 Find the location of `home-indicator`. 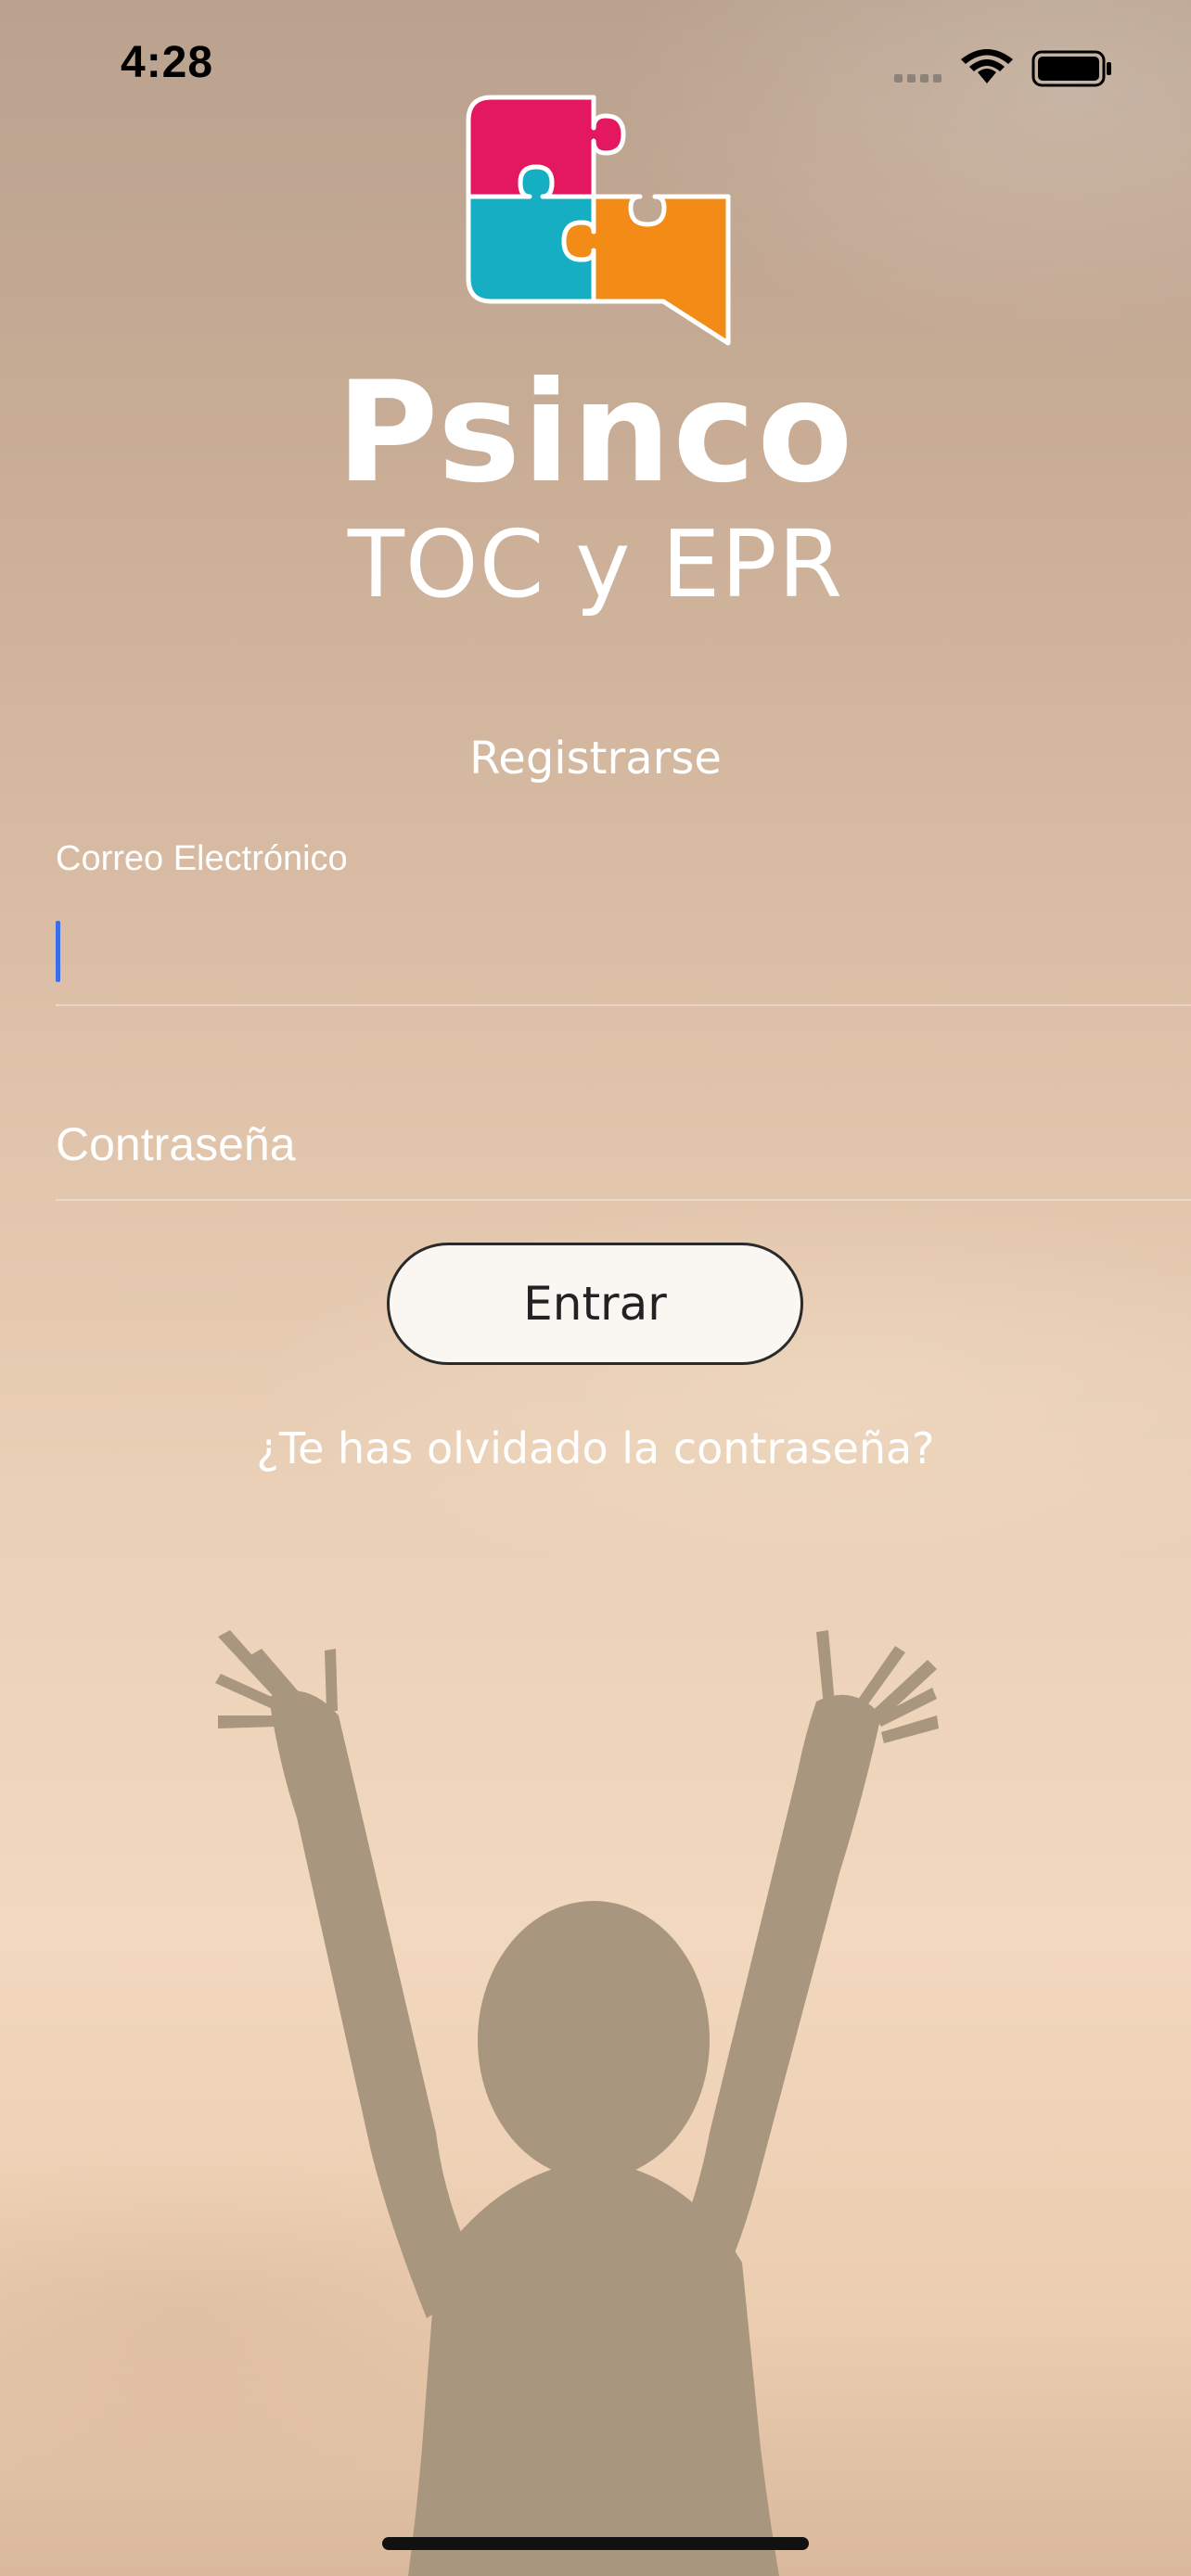

home-indicator is located at coordinates (595, 2543).